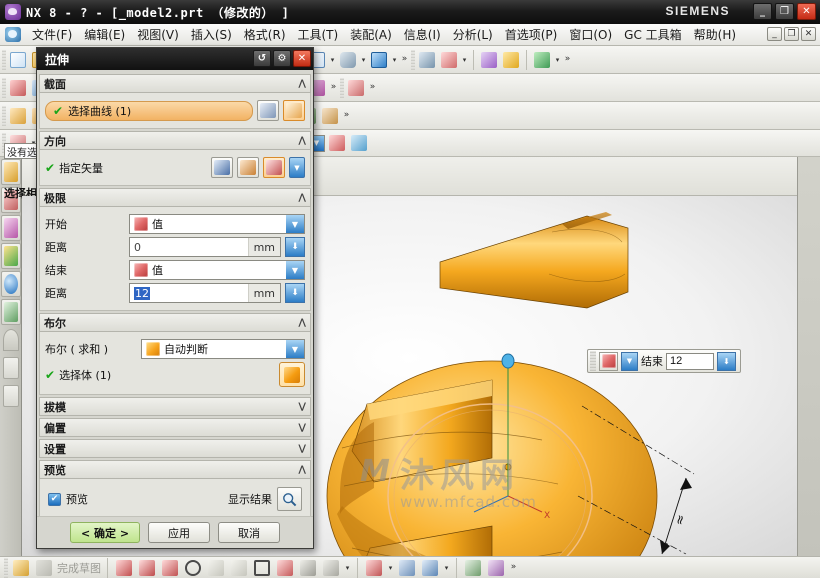 This screenshot has height=578, width=820. What do you see at coordinates (175, 469) in the screenshot?
I see `section-header-preview: 预览 ⋀` at bounding box center [175, 469].